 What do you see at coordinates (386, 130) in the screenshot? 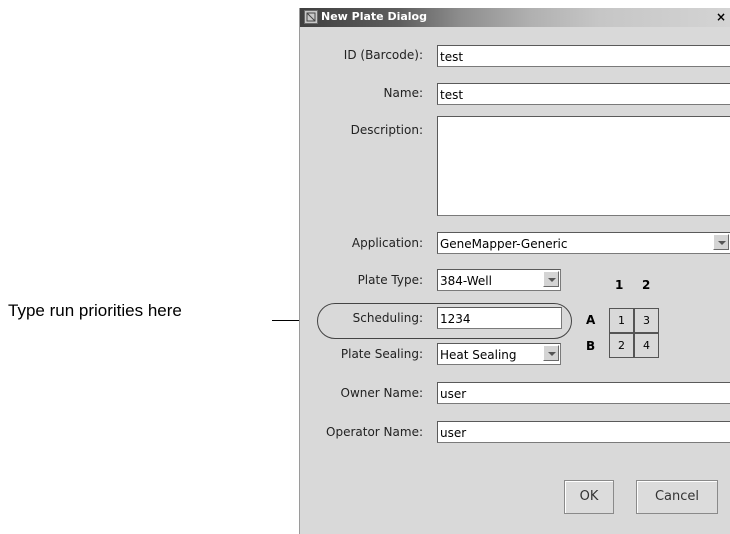
I see `description-label: Description:` at bounding box center [386, 130].